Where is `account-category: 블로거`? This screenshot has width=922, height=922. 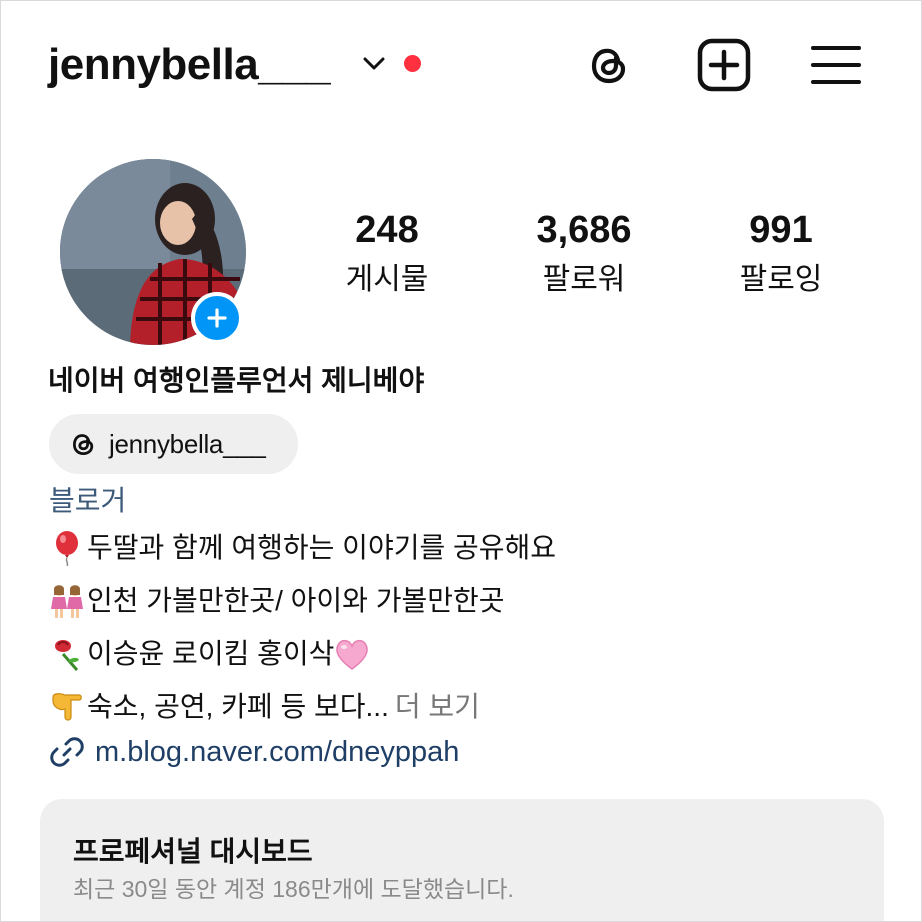
account-category: 블로거 is located at coordinates (88, 500).